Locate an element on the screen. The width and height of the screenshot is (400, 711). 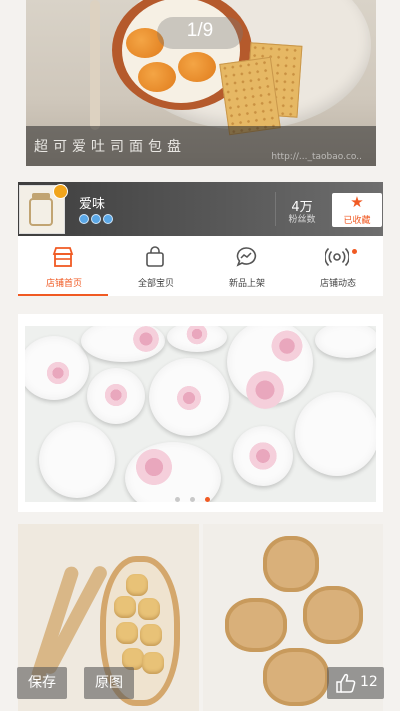
image-caption: 超可爱吐司面包盘 is located at coordinates (110, 147).